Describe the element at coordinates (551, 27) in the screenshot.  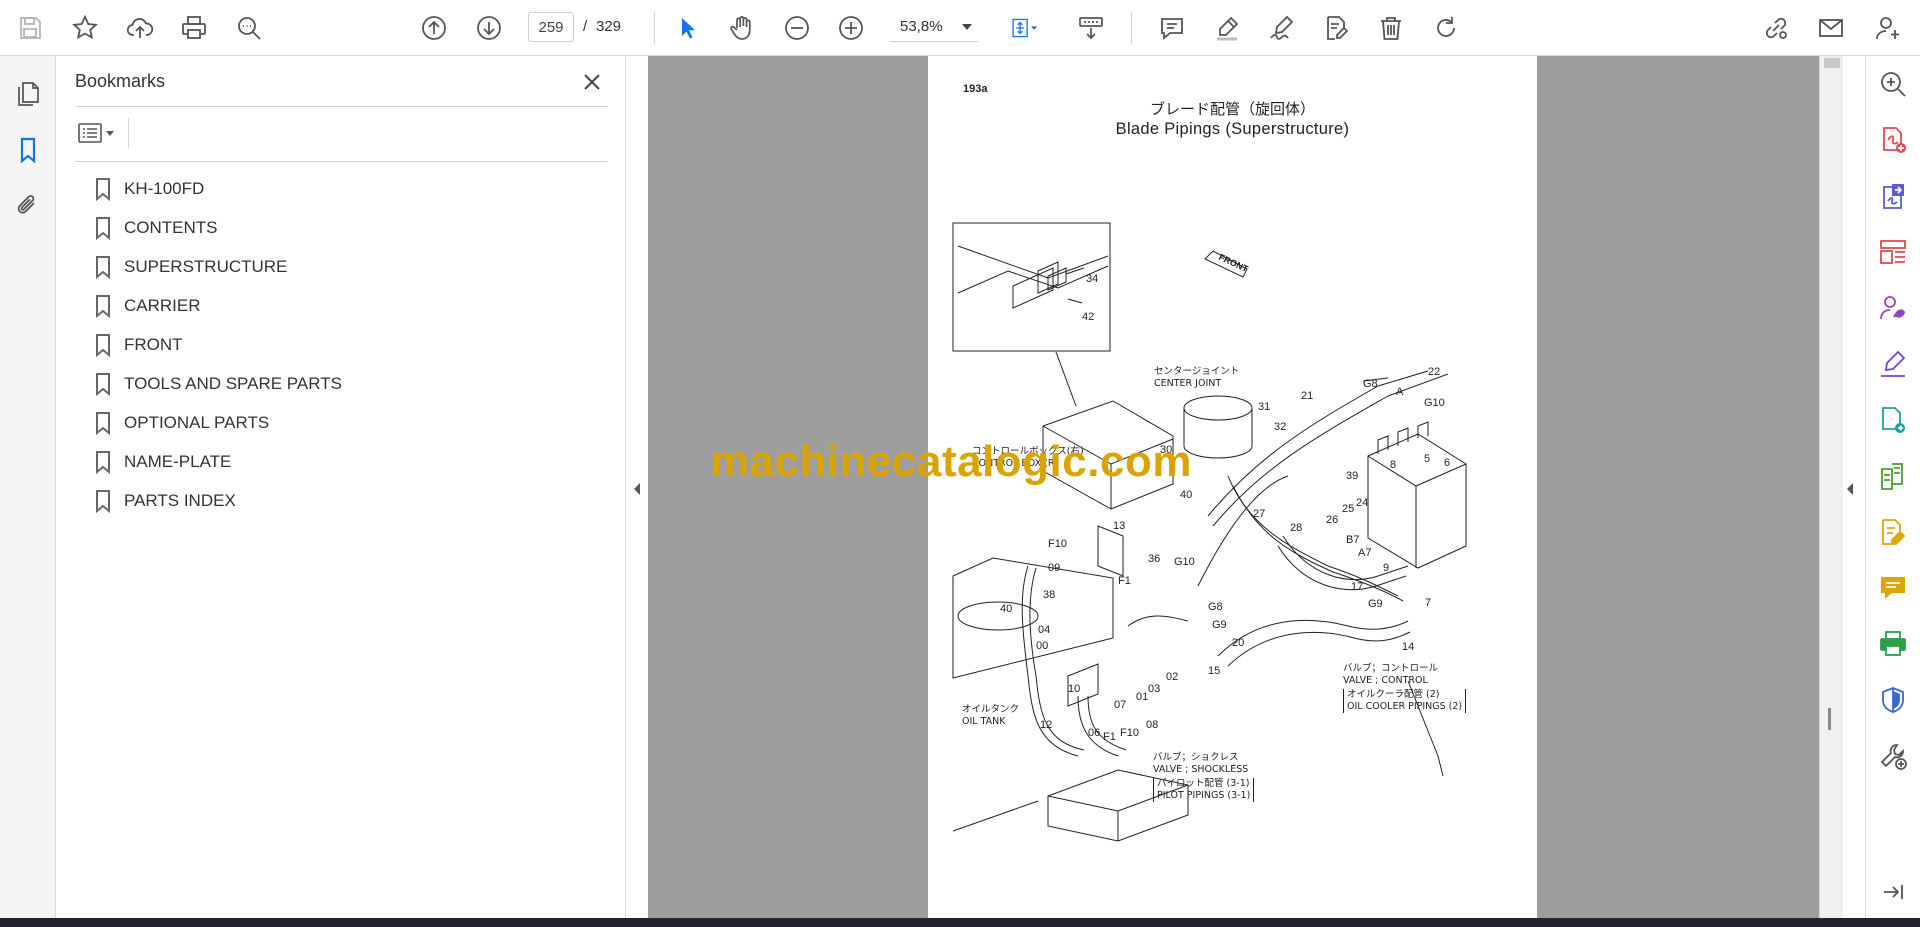
I see `page-number-input` at that location.